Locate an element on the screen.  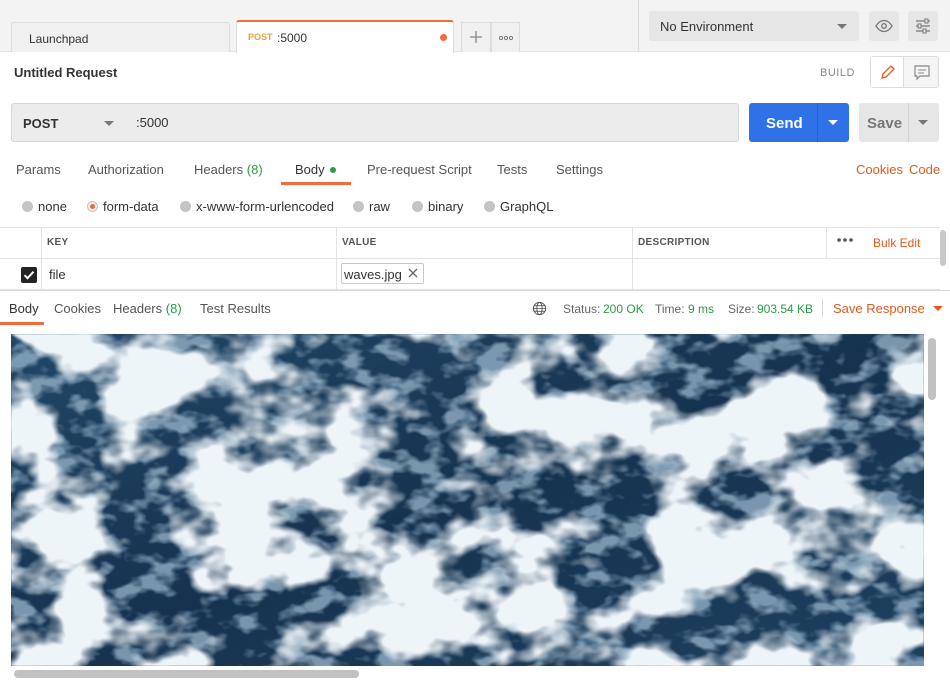
tab-headers-count: (8) is located at coordinates (254, 169).